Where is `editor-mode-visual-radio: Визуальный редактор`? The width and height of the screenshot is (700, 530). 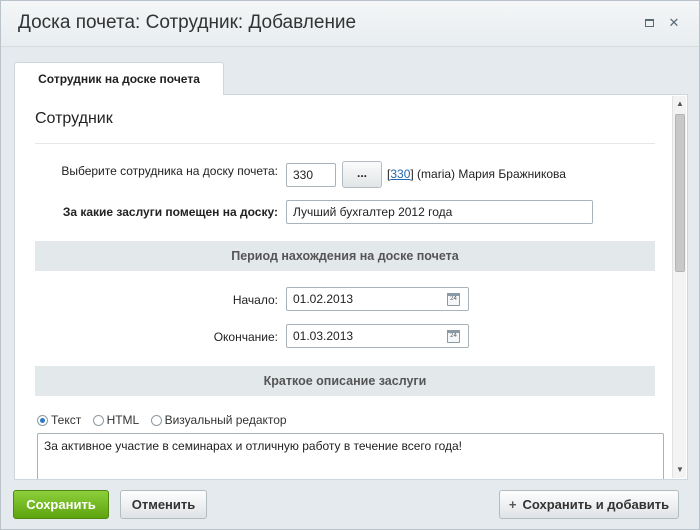 editor-mode-visual-radio: Визуальный редактор is located at coordinates (218, 420).